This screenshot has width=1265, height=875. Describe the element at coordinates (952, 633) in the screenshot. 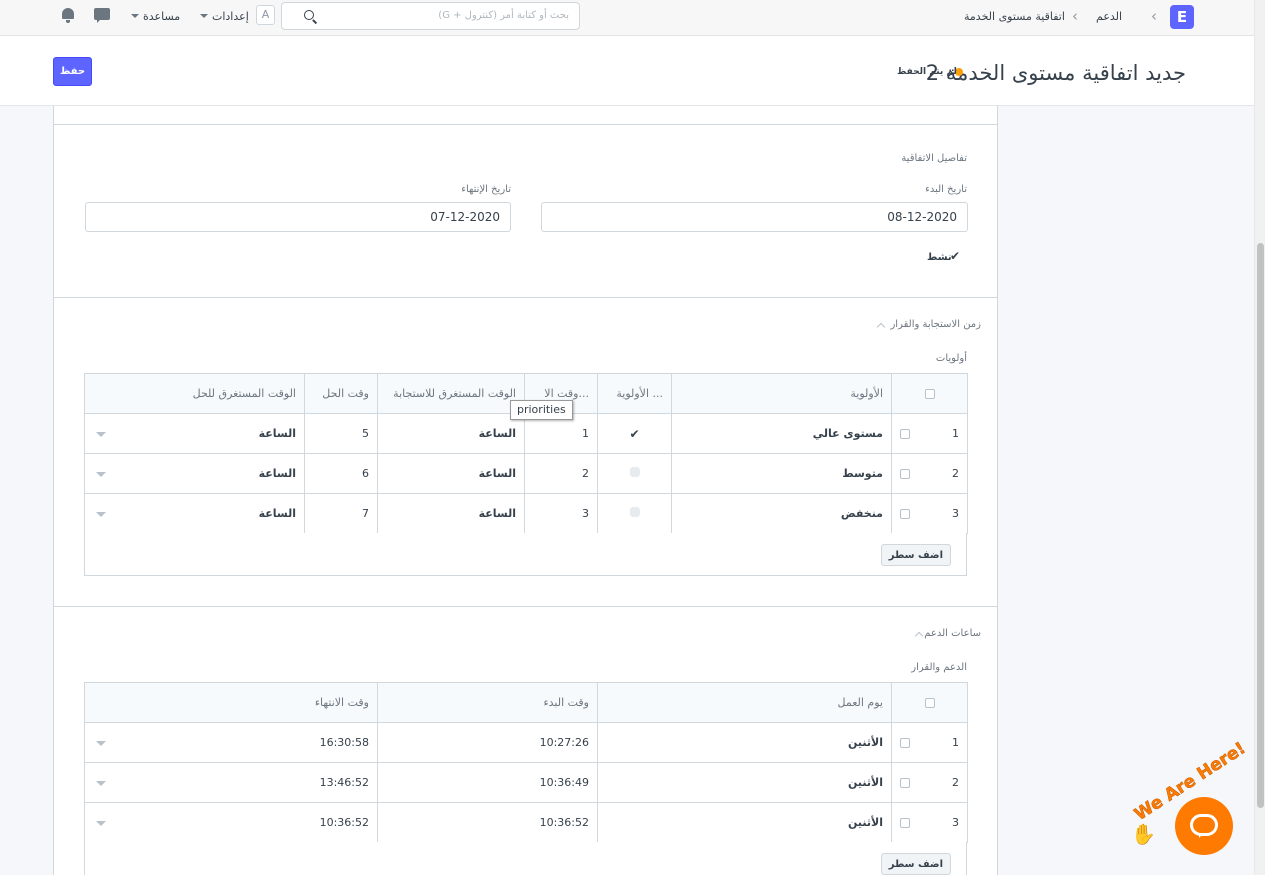

I see `section-title-support-hours: ساعات الدعم` at that location.